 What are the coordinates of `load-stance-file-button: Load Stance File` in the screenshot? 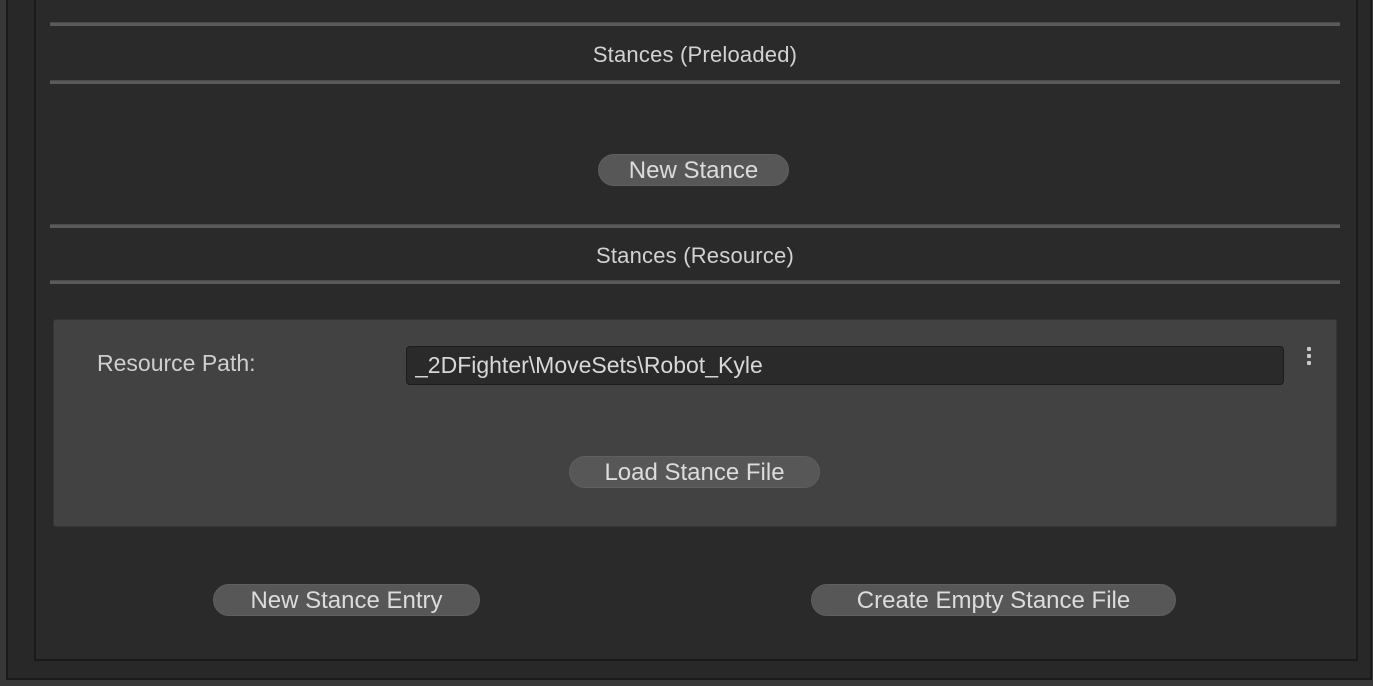 It's located at (694, 472).